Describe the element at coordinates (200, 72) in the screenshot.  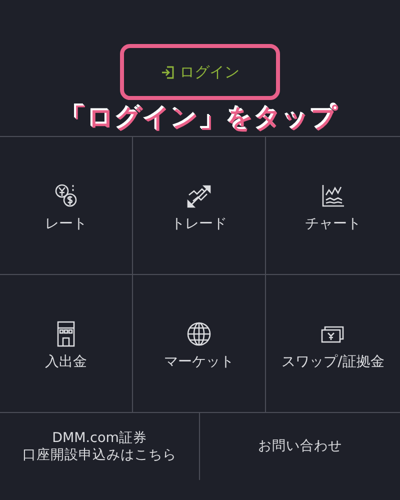
I see `login-button: ログイン` at that location.